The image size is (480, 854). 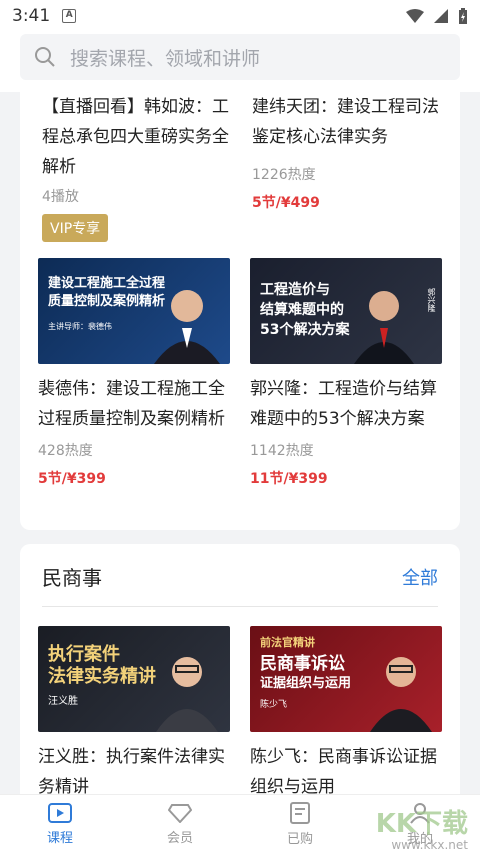 What do you see at coordinates (240, 576) in the screenshot?
I see `section-header: 民商事 全部` at bounding box center [240, 576].